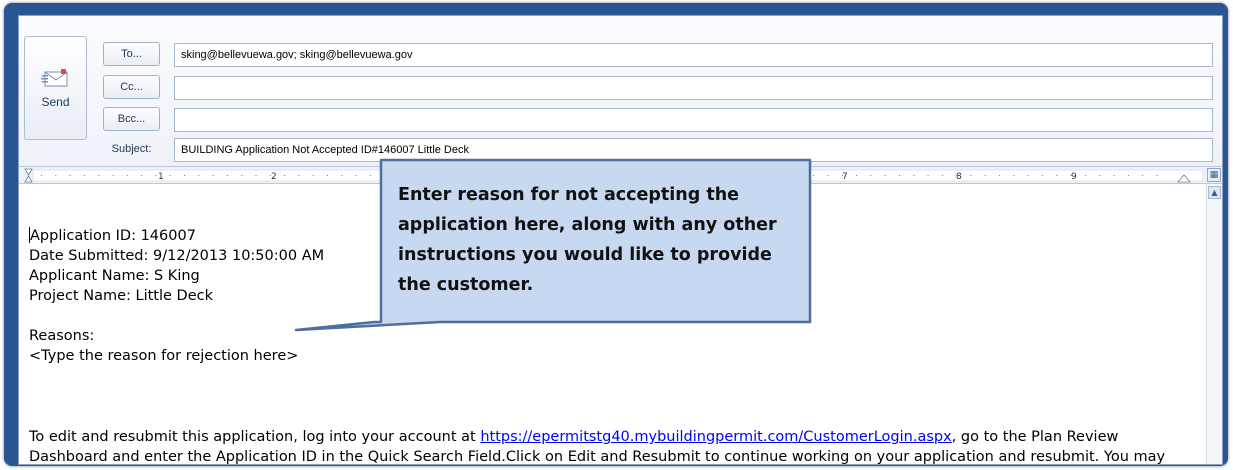  I want to click on send-button: Send, so click(55, 88).